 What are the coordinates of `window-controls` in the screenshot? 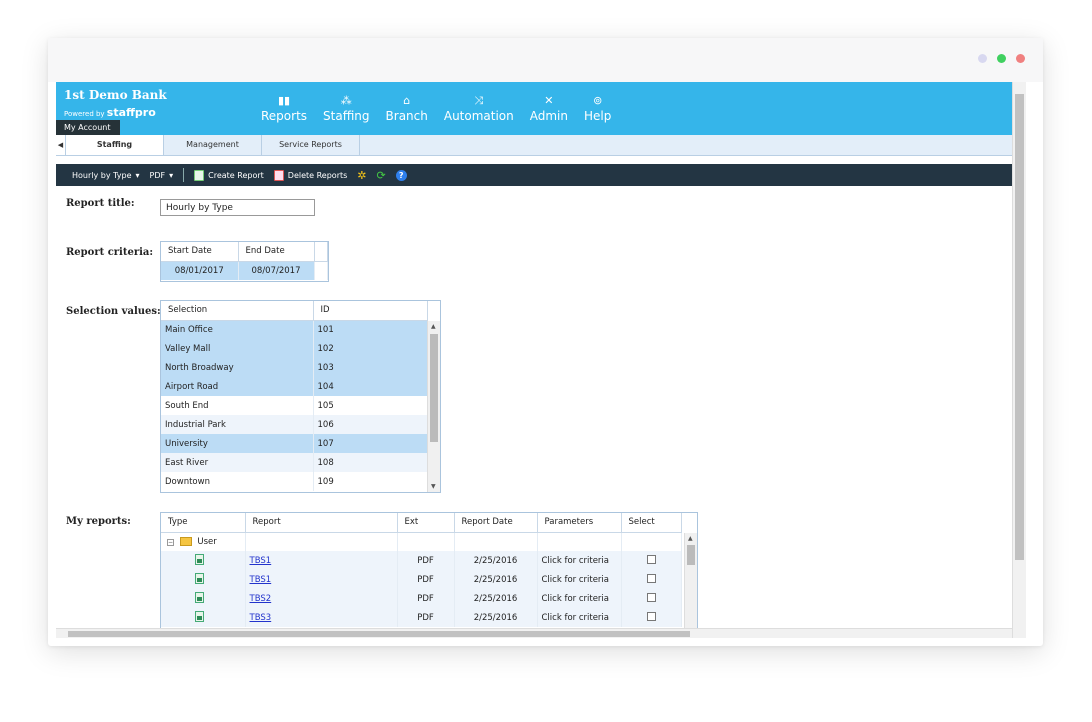 It's located at (1001, 58).